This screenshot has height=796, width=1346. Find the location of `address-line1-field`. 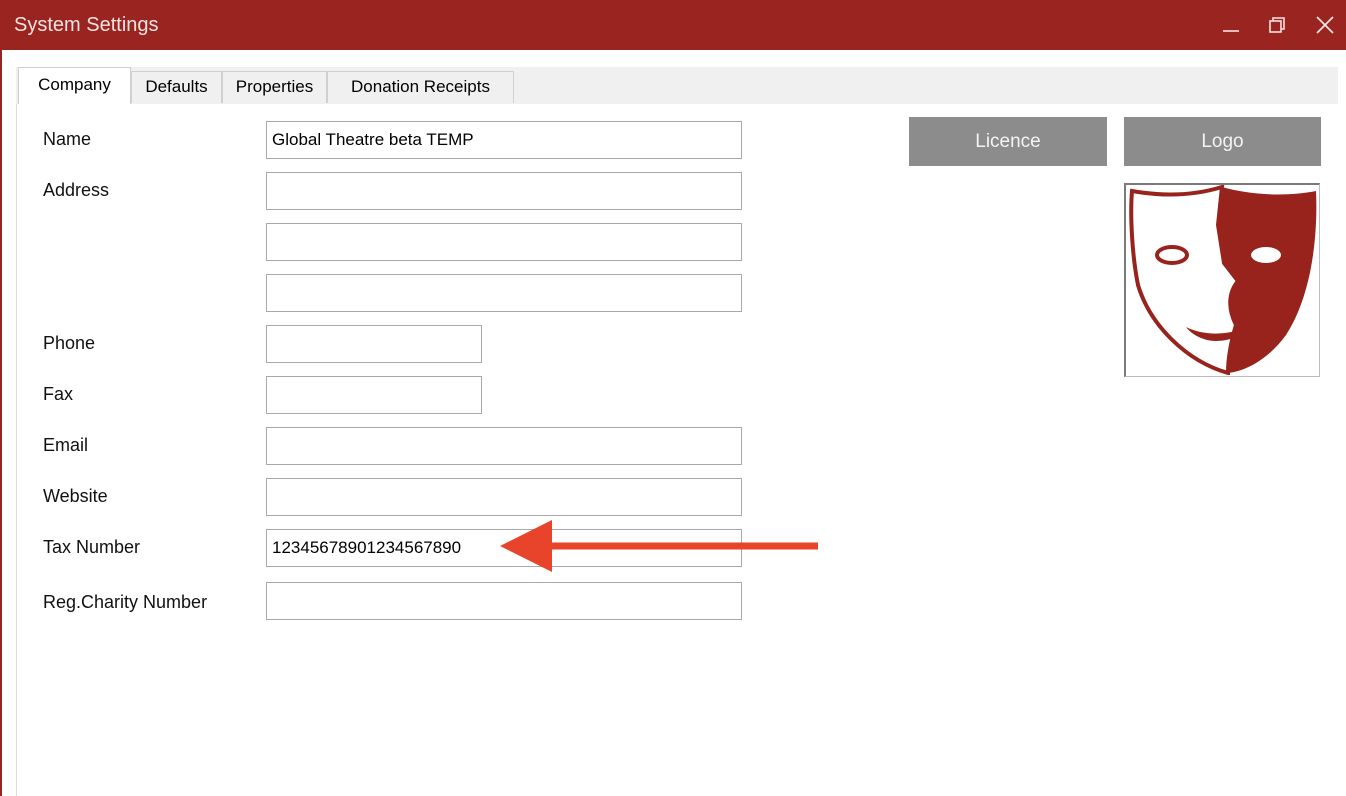

address-line1-field is located at coordinates (504, 191).